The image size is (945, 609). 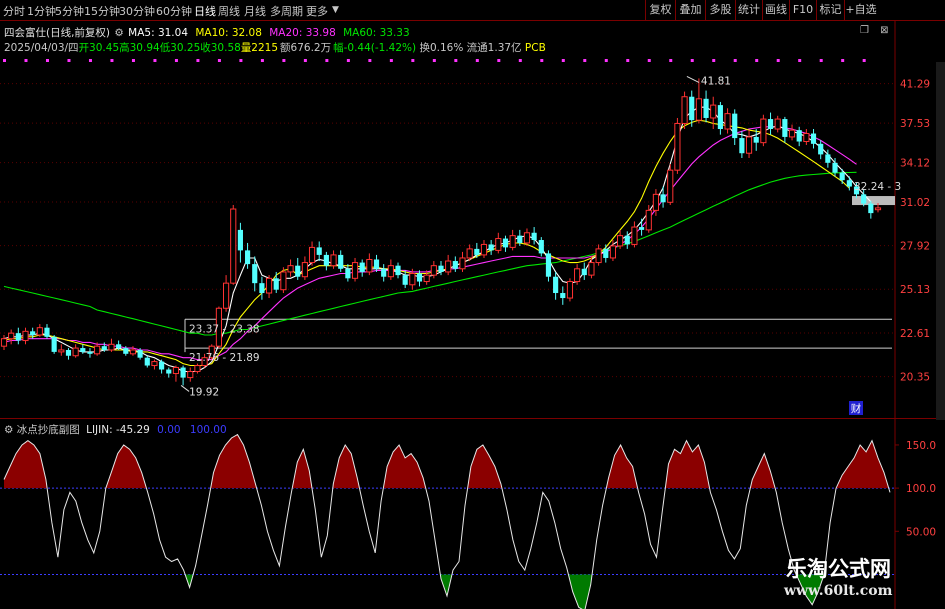 What do you see at coordinates (921, 446) in the screenshot?
I see `ind-tick-label: 150.0` at bounding box center [921, 446].